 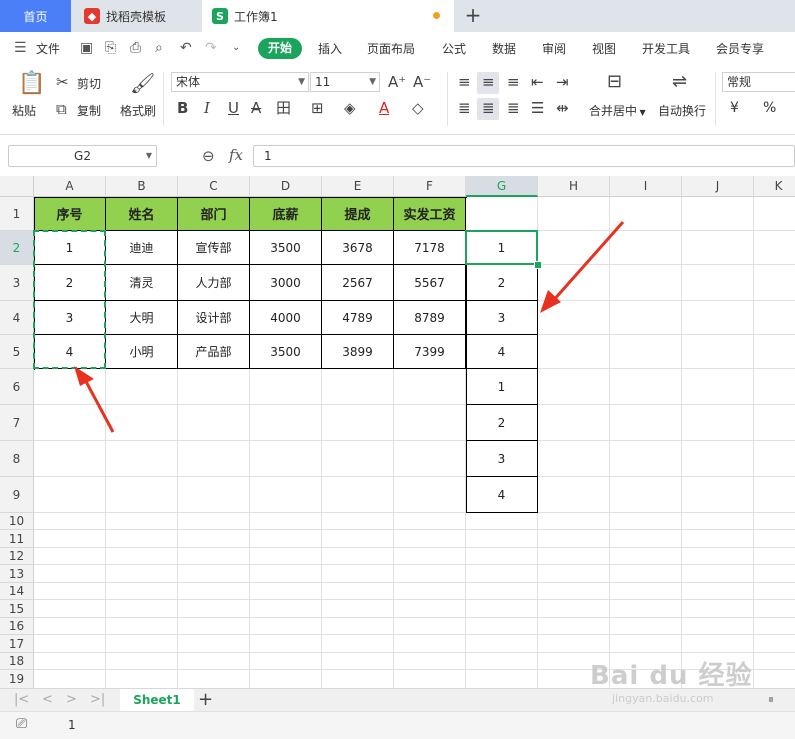 What do you see at coordinates (48, 48) in the screenshot?
I see `menu-file: 文件` at bounding box center [48, 48].